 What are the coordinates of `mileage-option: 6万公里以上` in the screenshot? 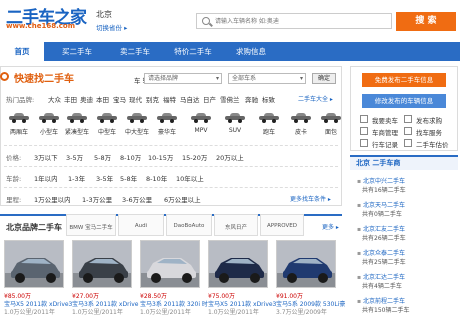 It's located at (182, 199).